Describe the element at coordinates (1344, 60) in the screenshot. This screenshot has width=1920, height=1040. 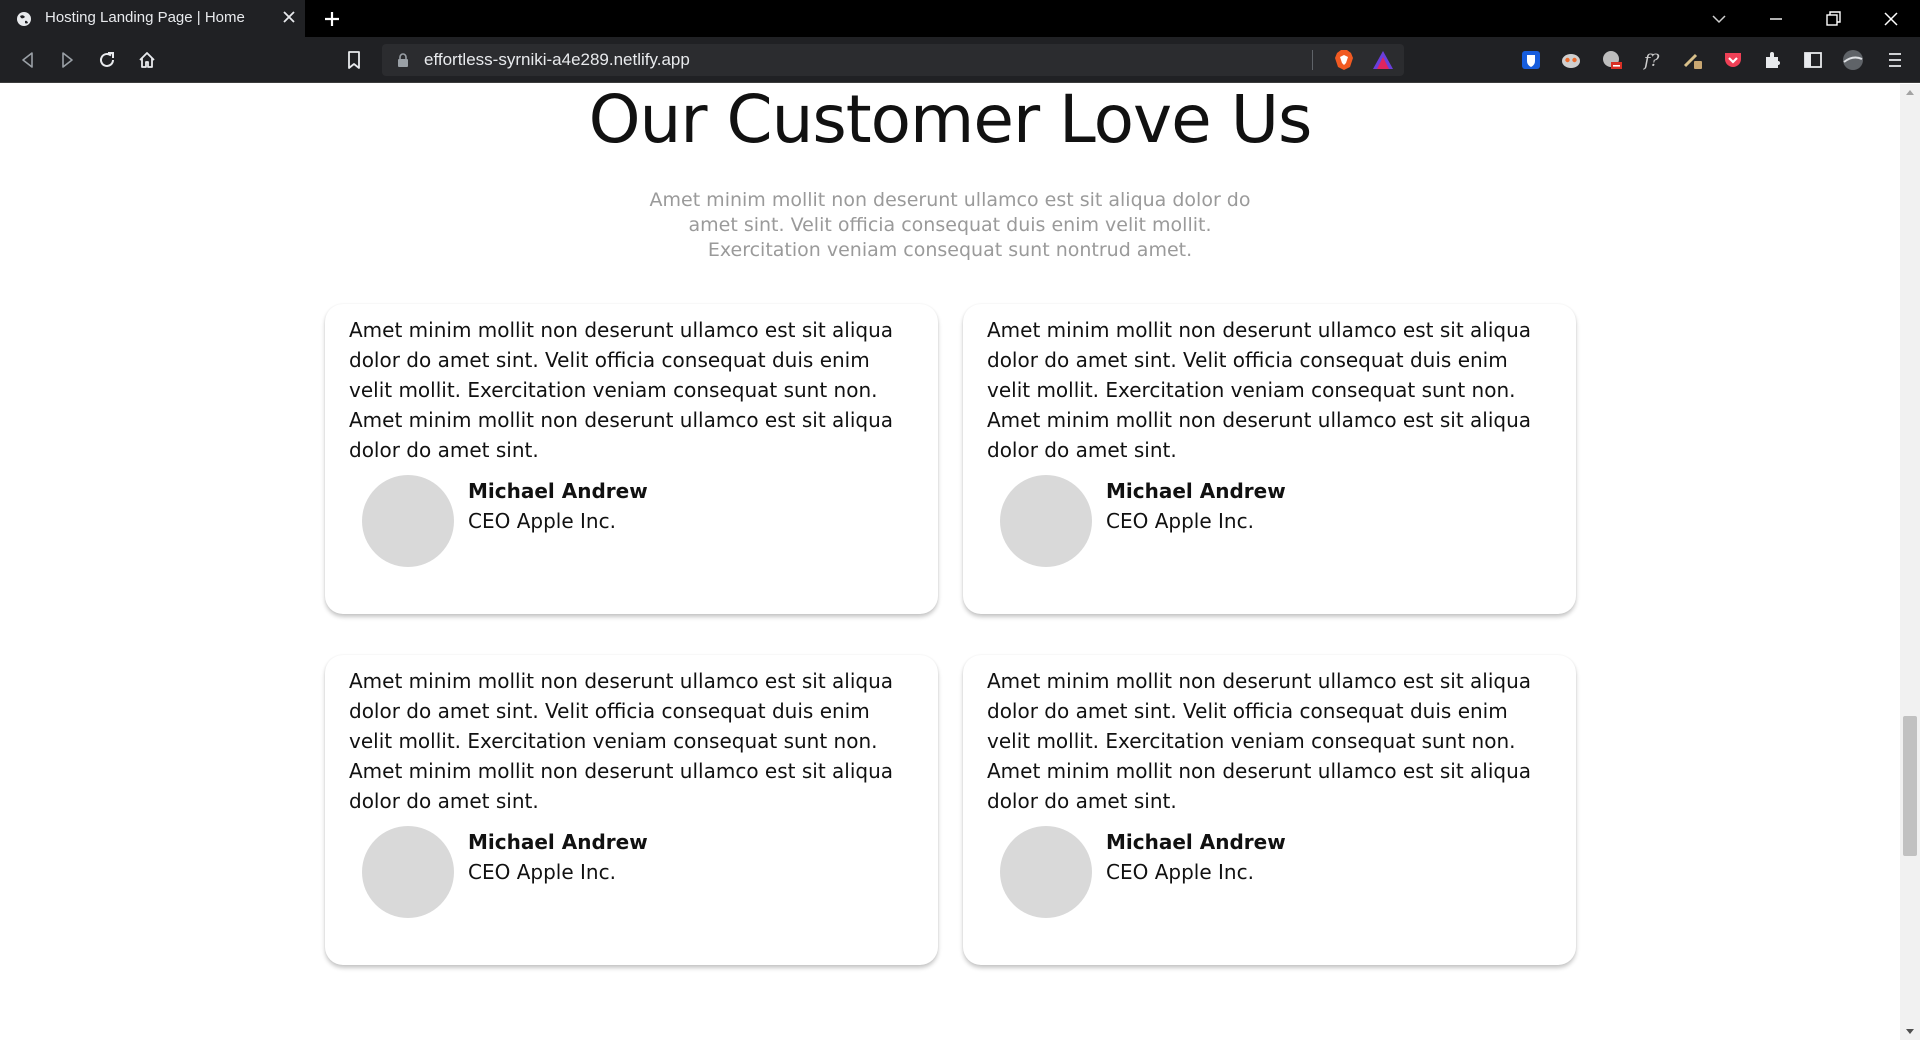
I see `brave-shield-icon` at that location.